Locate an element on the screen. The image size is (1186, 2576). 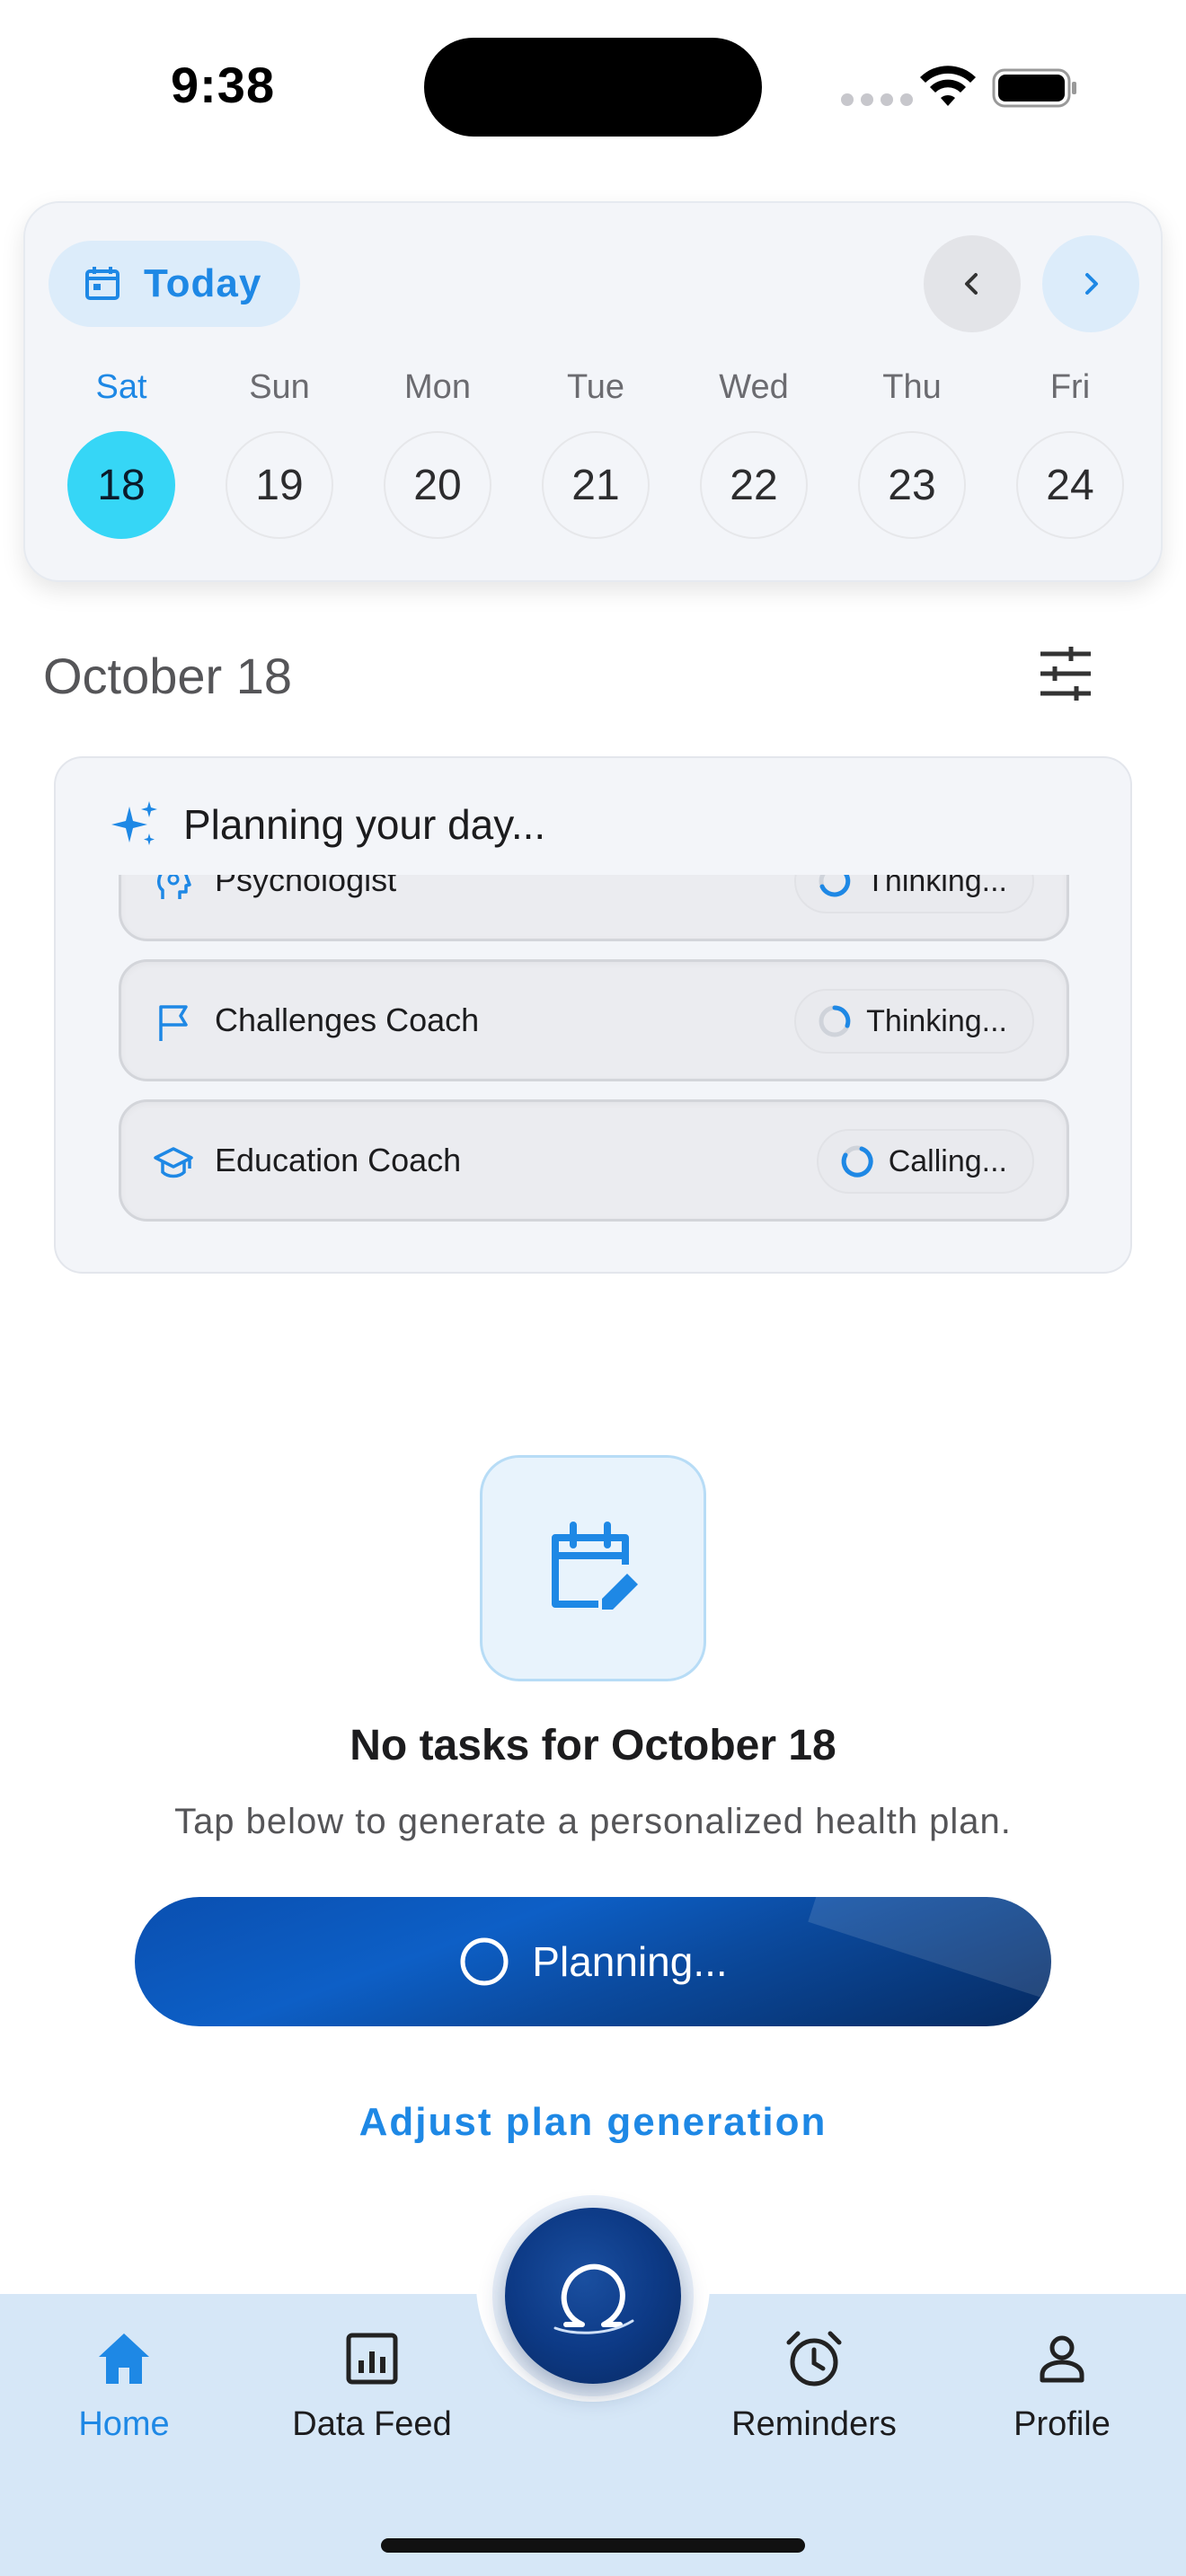
day-name: Thu is located at coordinates (912, 387).